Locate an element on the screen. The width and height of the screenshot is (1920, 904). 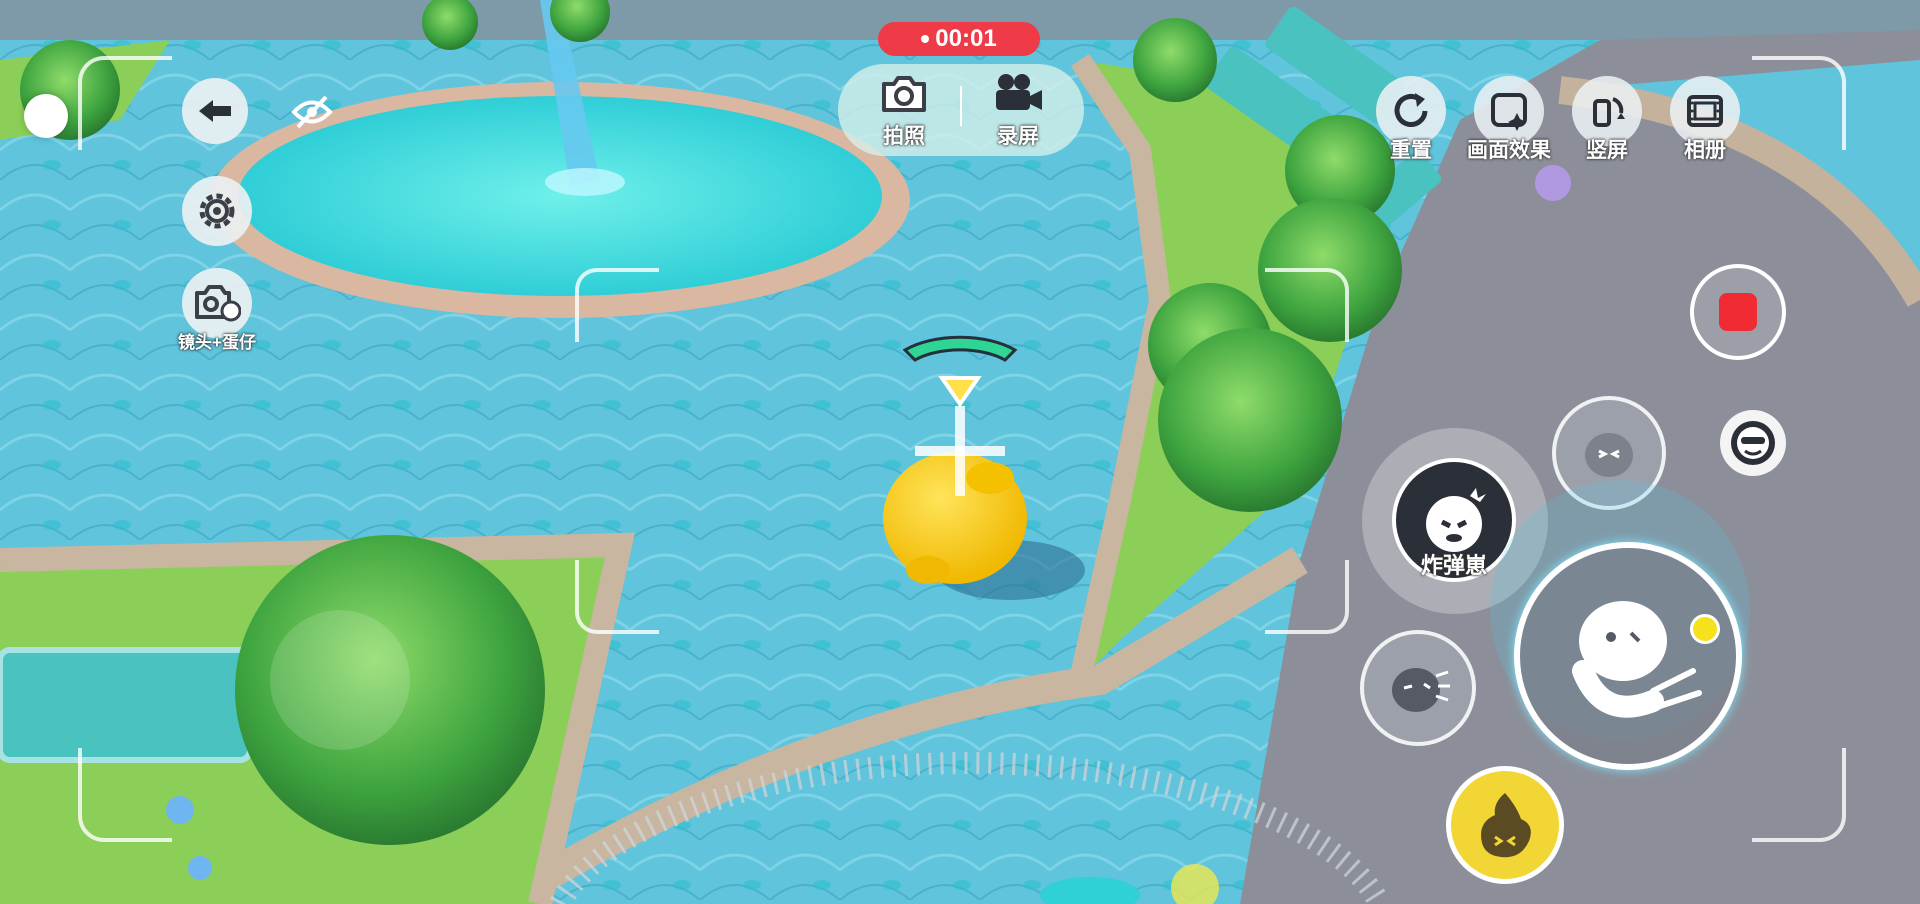
cool-face-icon is located at coordinates (1753, 443).